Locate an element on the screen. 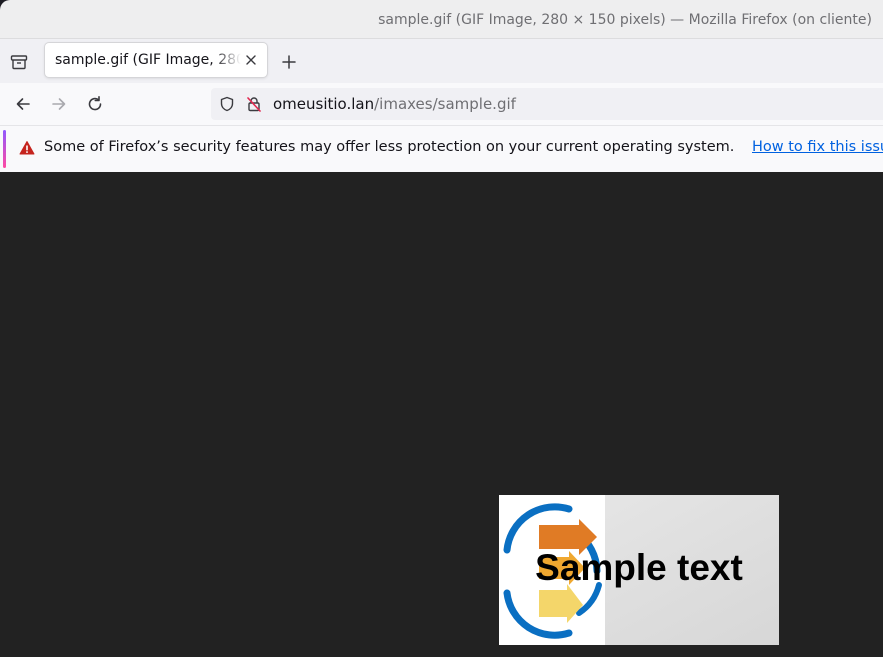 Image resolution: width=883 pixels, height=657 pixels. firefox-view-icon is located at coordinates (19, 62).